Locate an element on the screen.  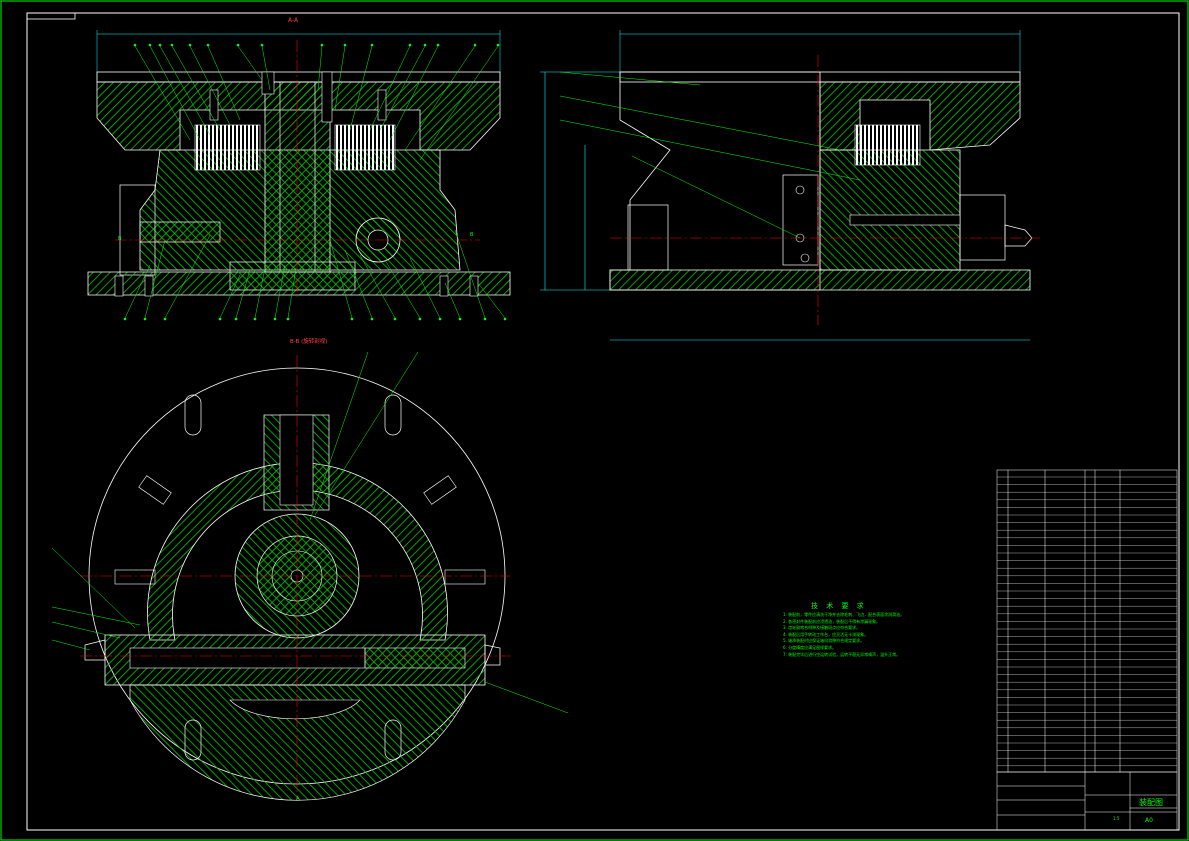
corner-tab is located at coordinates (51, 16).